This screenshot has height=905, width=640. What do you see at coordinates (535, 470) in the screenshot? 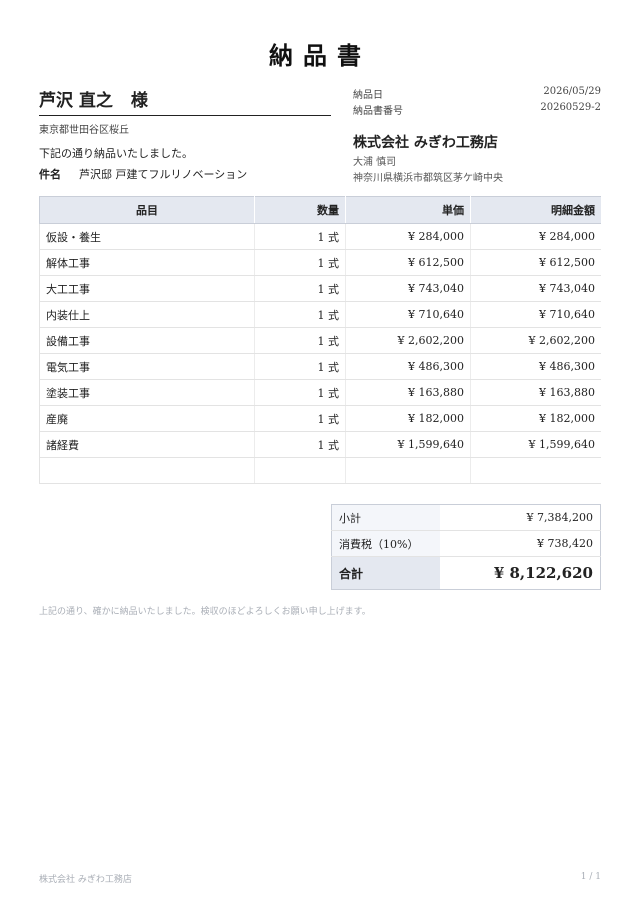
I see `item-amount` at bounding box center [535, 470].